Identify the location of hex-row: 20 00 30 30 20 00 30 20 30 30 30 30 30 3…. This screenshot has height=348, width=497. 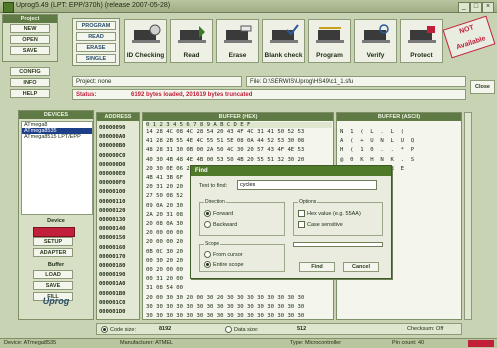
(225, 298).